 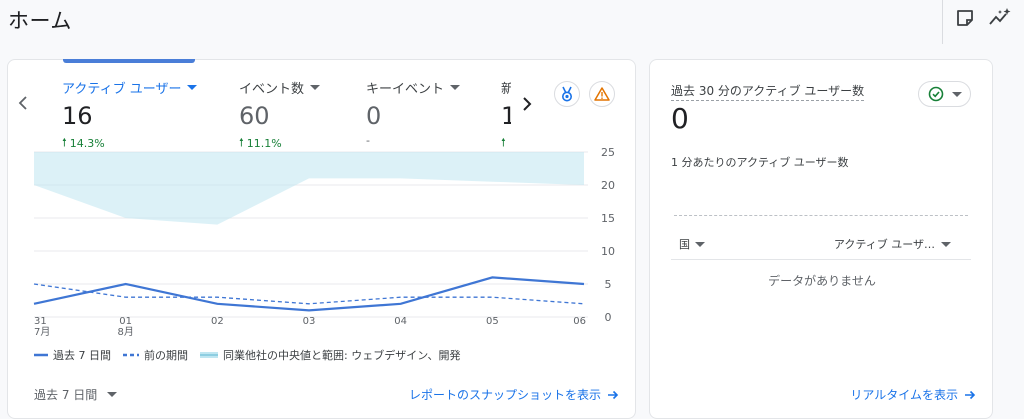 I want to click on x-tick-label: 02, so click(x=217, y=321).